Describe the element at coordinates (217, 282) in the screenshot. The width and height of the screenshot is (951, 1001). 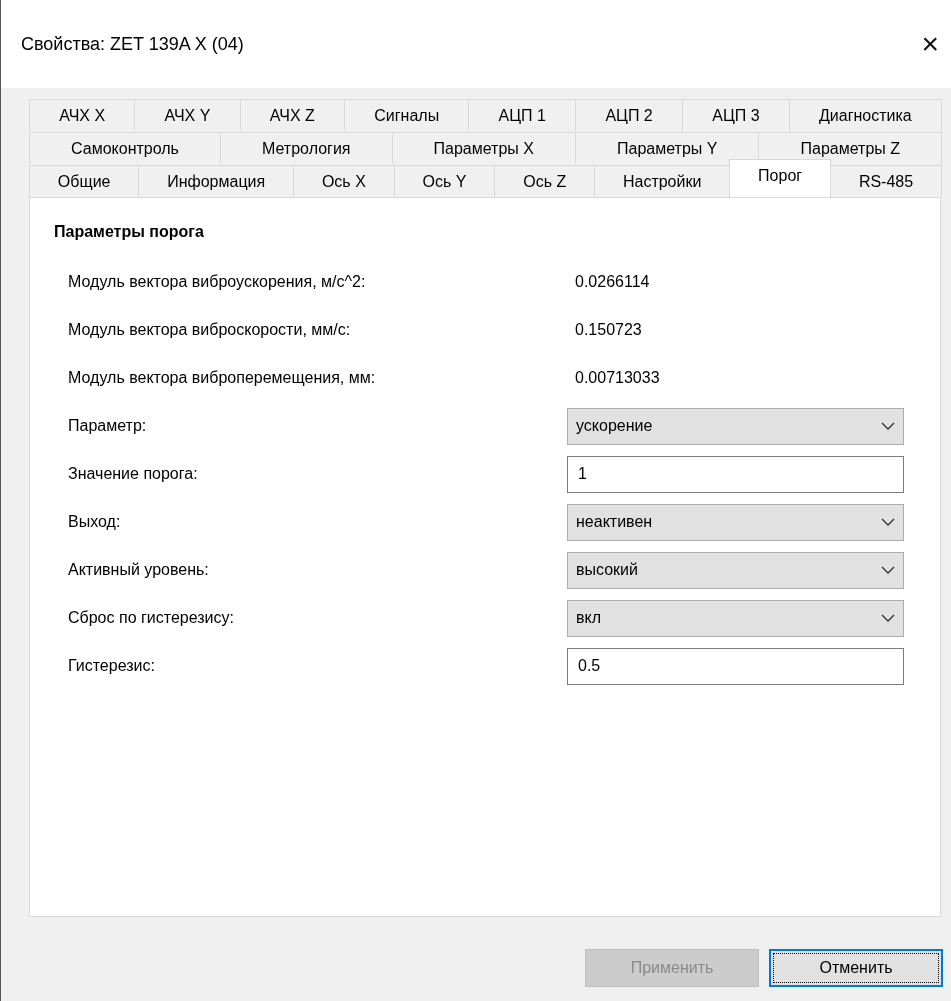
I see `field-label: Модуль вектора виброускорения, м/с^2:` at that location.